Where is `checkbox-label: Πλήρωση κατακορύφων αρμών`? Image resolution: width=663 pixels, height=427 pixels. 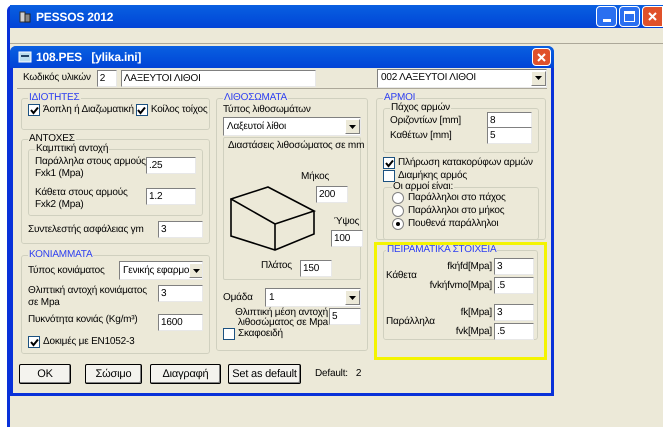
checkbox-label: Πλήρωση κατακορύφων αρμών is located at coordinates (465, 163).